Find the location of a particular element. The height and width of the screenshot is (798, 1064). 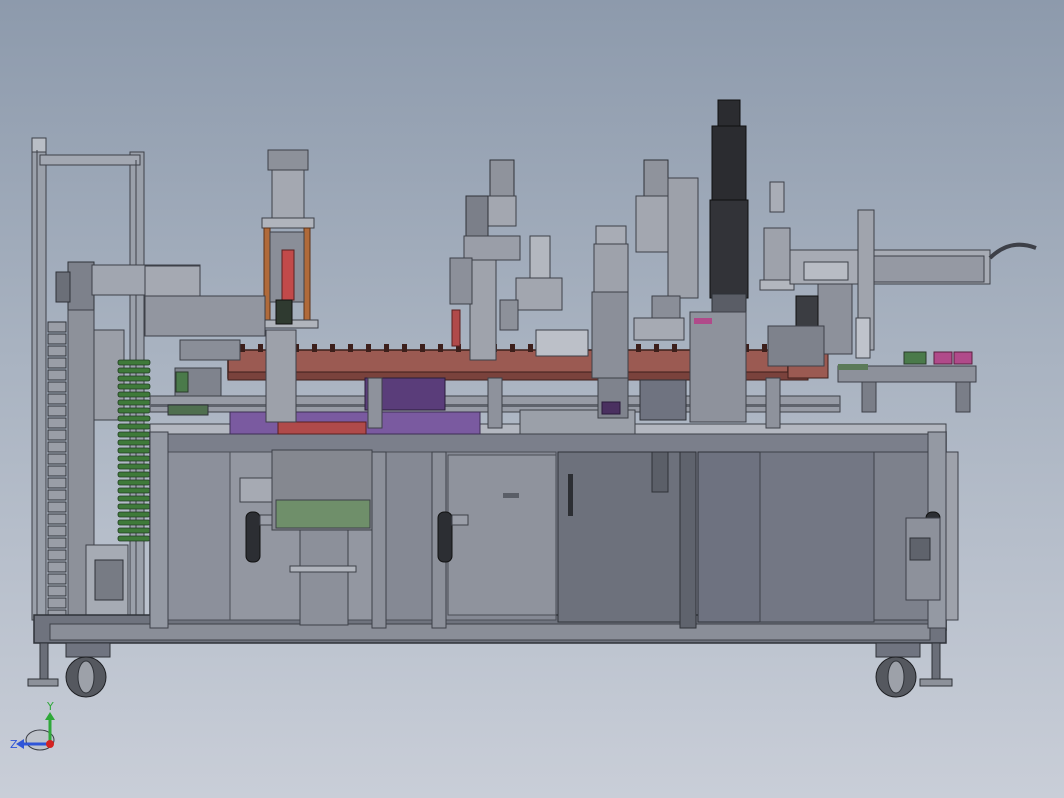

green-spring-stack is located at coordinates (134, 450).